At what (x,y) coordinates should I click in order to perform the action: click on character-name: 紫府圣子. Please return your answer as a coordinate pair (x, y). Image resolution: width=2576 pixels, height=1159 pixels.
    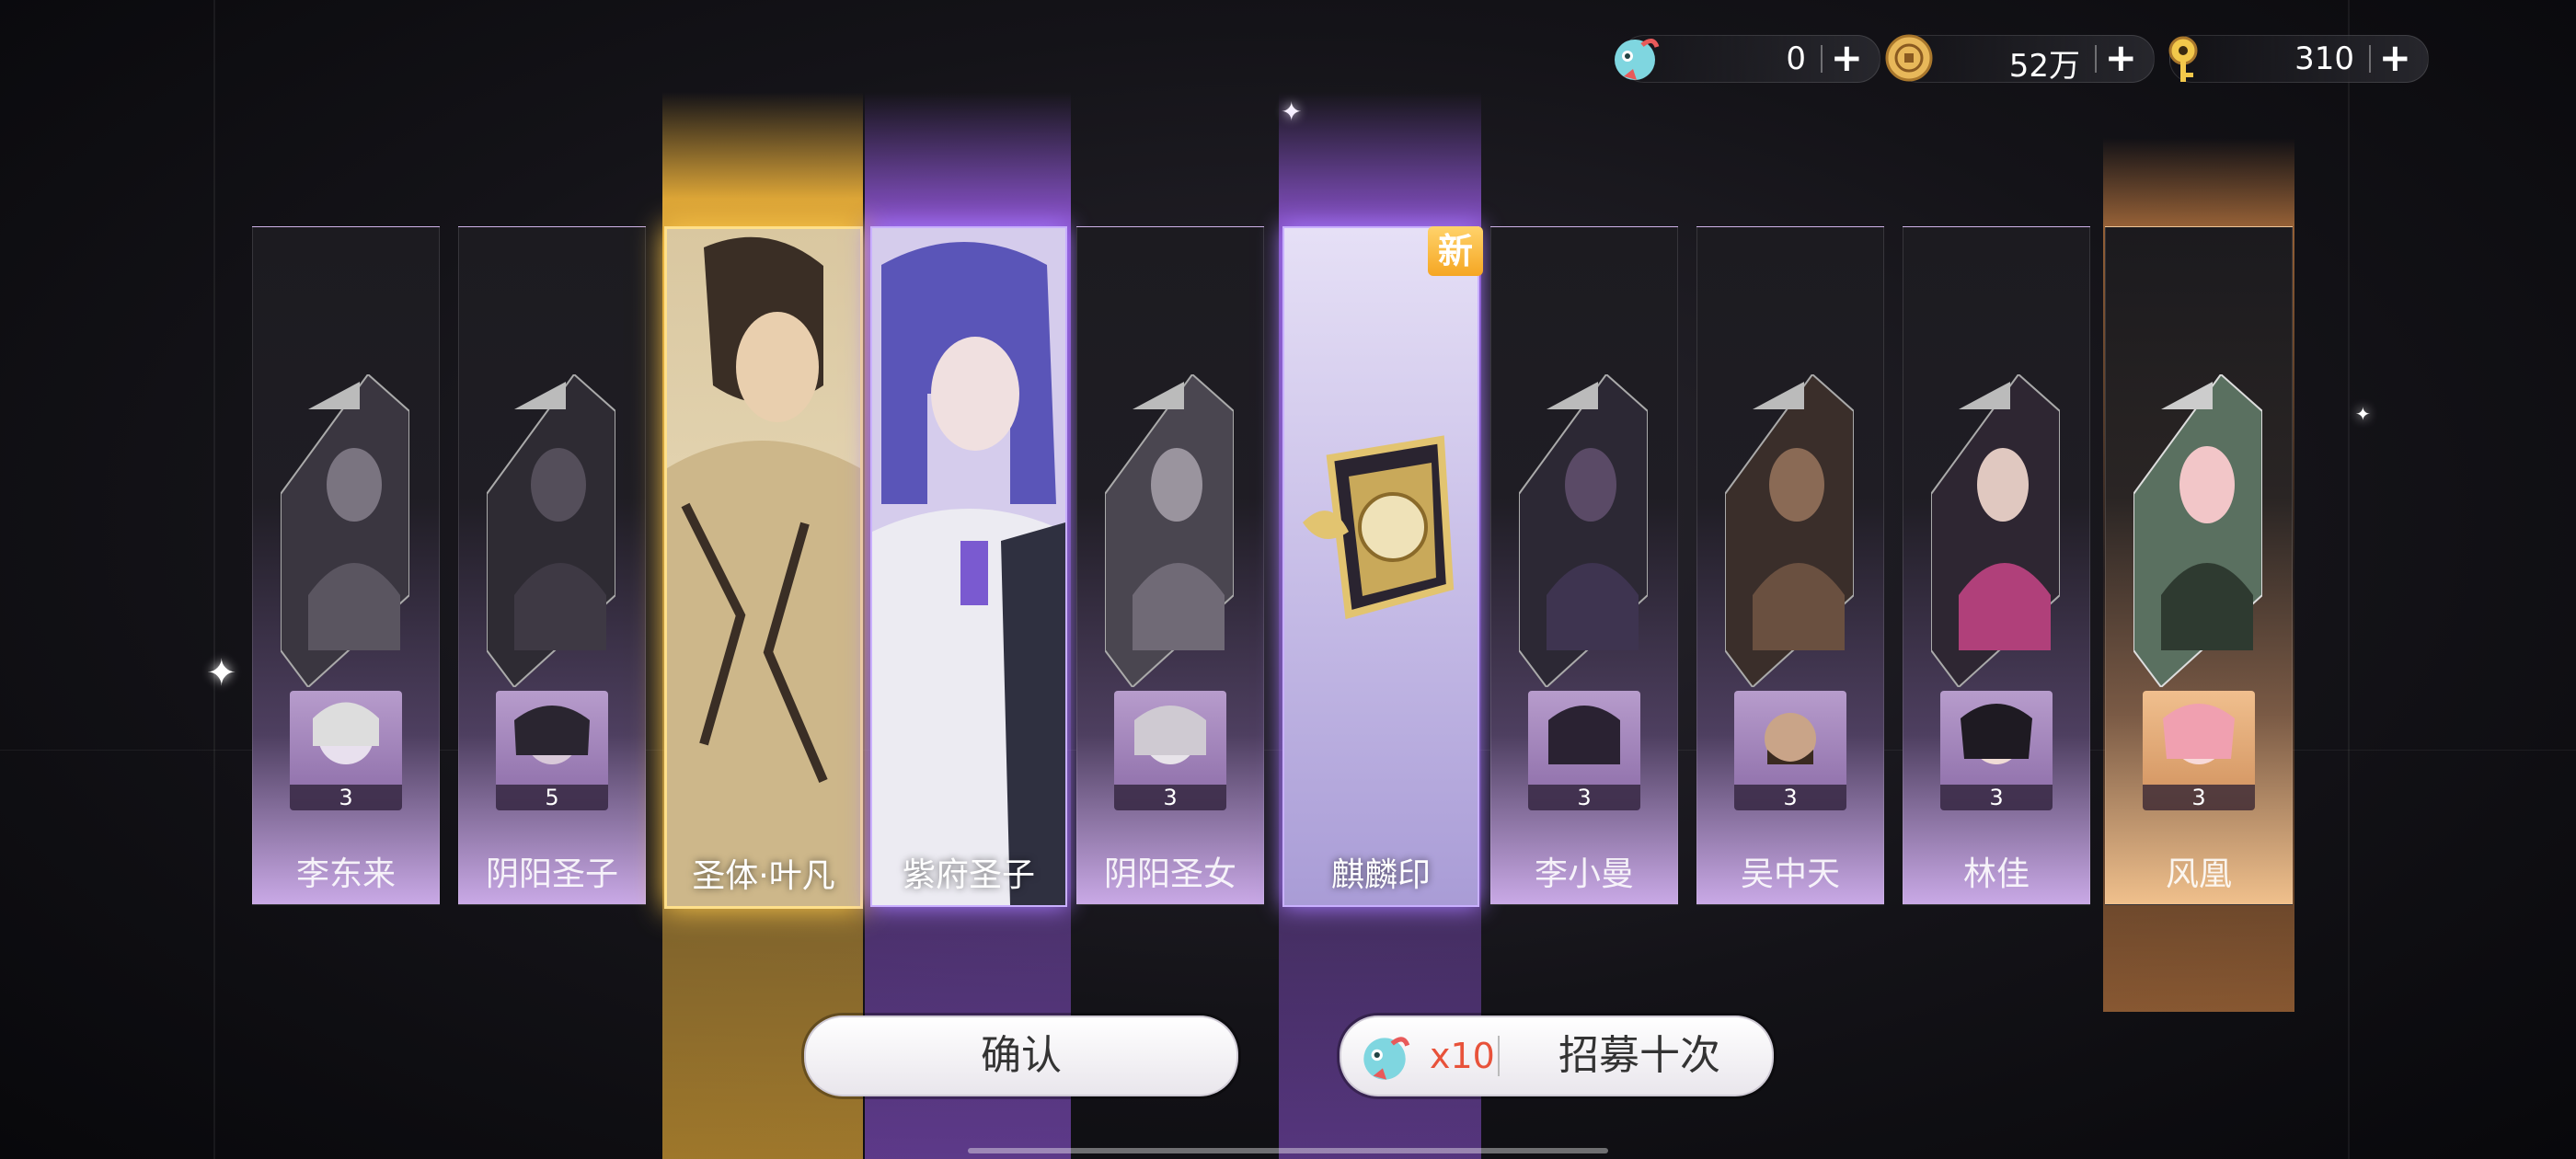
    Looking at the image, I should click on (968, 875).